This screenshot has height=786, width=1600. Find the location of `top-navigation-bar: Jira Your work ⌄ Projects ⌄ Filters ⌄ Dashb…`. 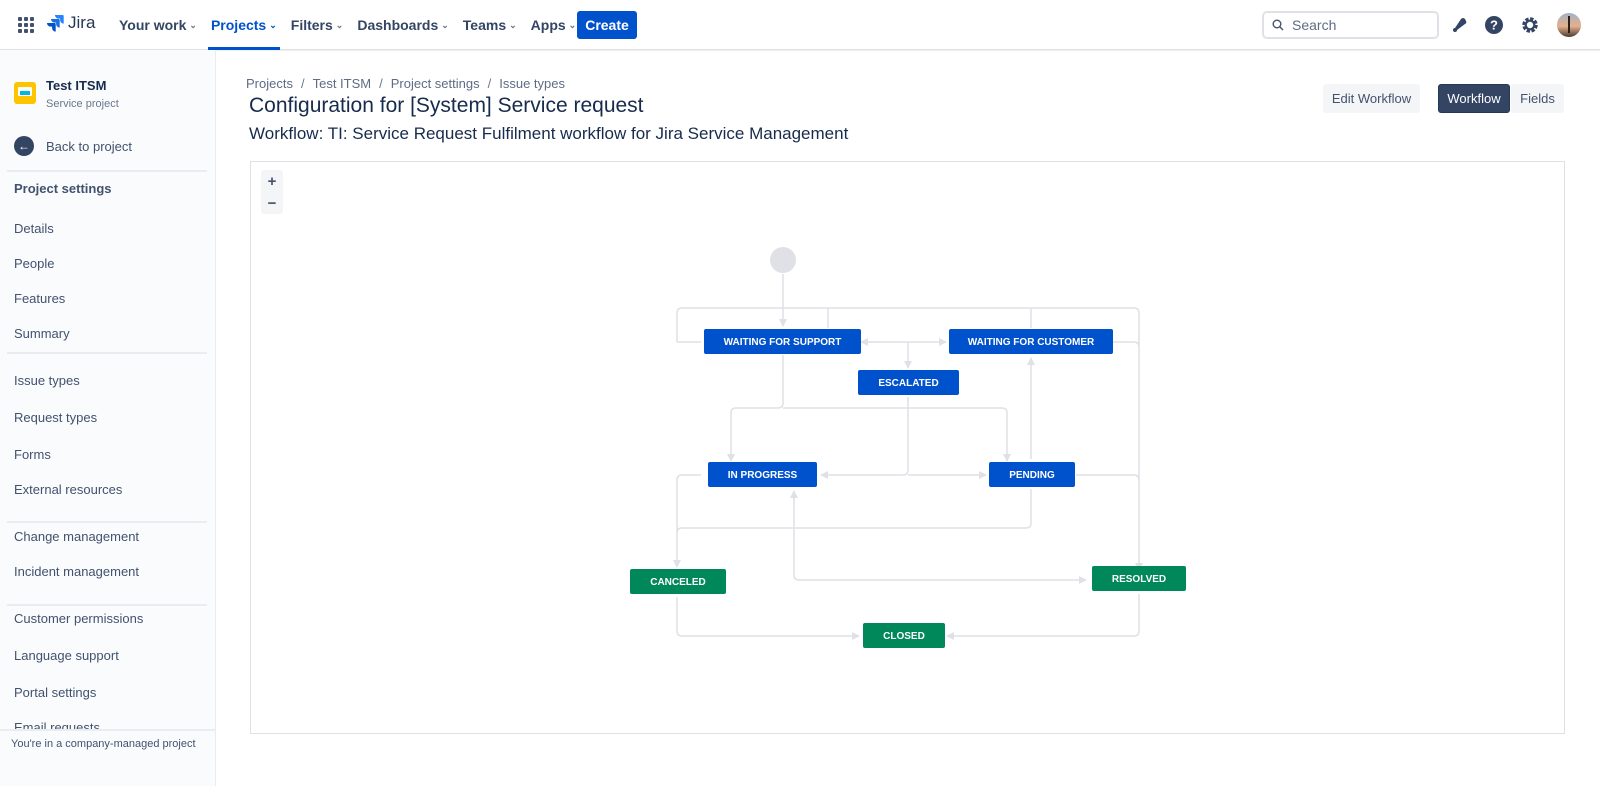

top-navigation-bar: Jira Your work ⌄ Projects ⌄ Filters ⌄ Dashb… is located at coordinates (800, 25).